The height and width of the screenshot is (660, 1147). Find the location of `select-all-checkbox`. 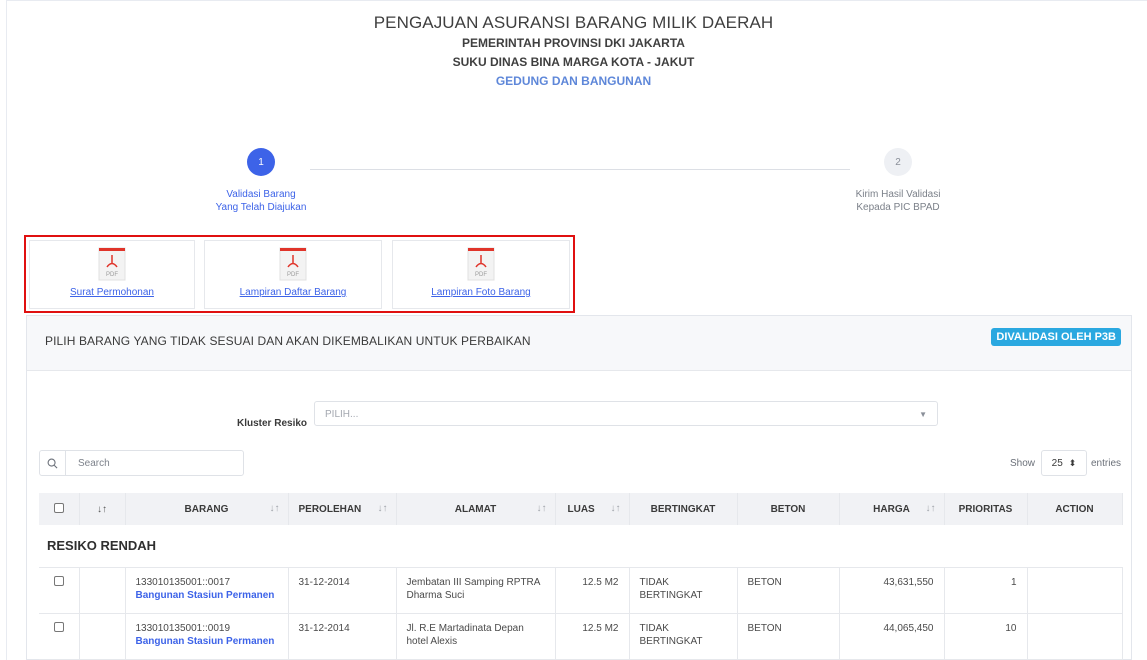

select-all-checkbox is located at coordinates (58, 507).